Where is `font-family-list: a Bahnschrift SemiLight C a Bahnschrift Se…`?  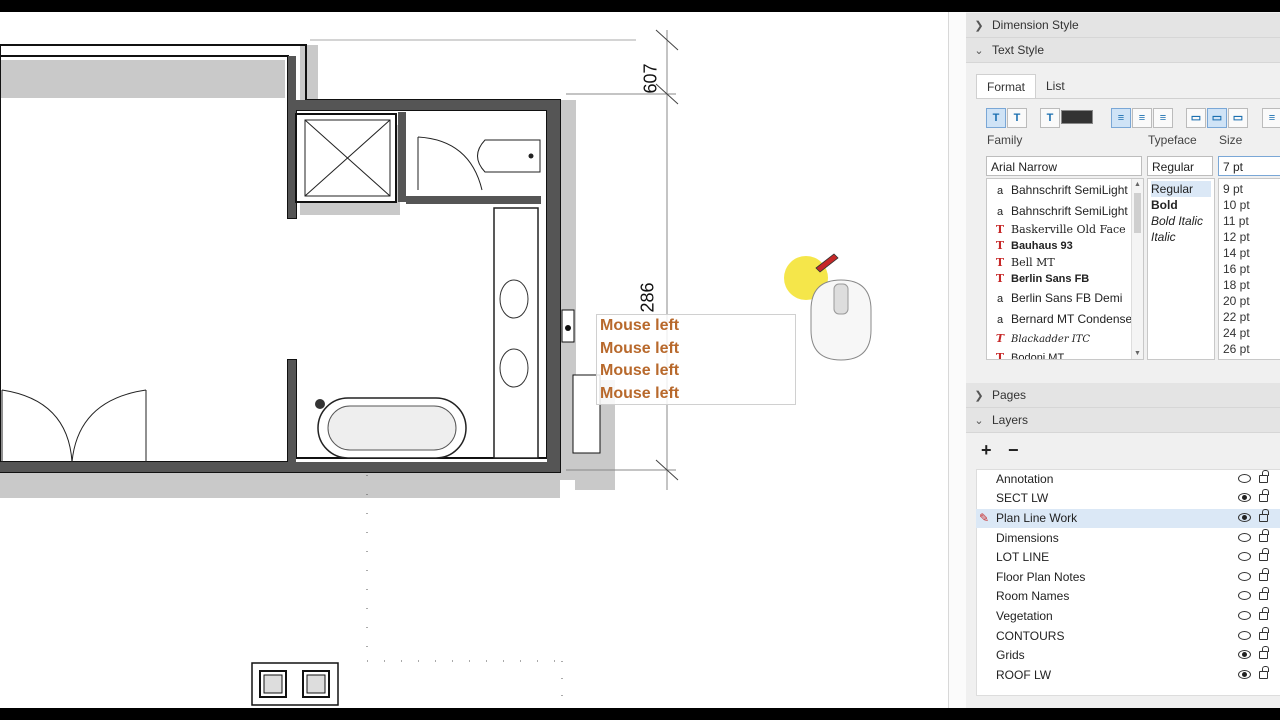
font-family-list: a Bahnschrift SemiLight C a Bahnschrift Se… is located at coordinates (1065, 269).